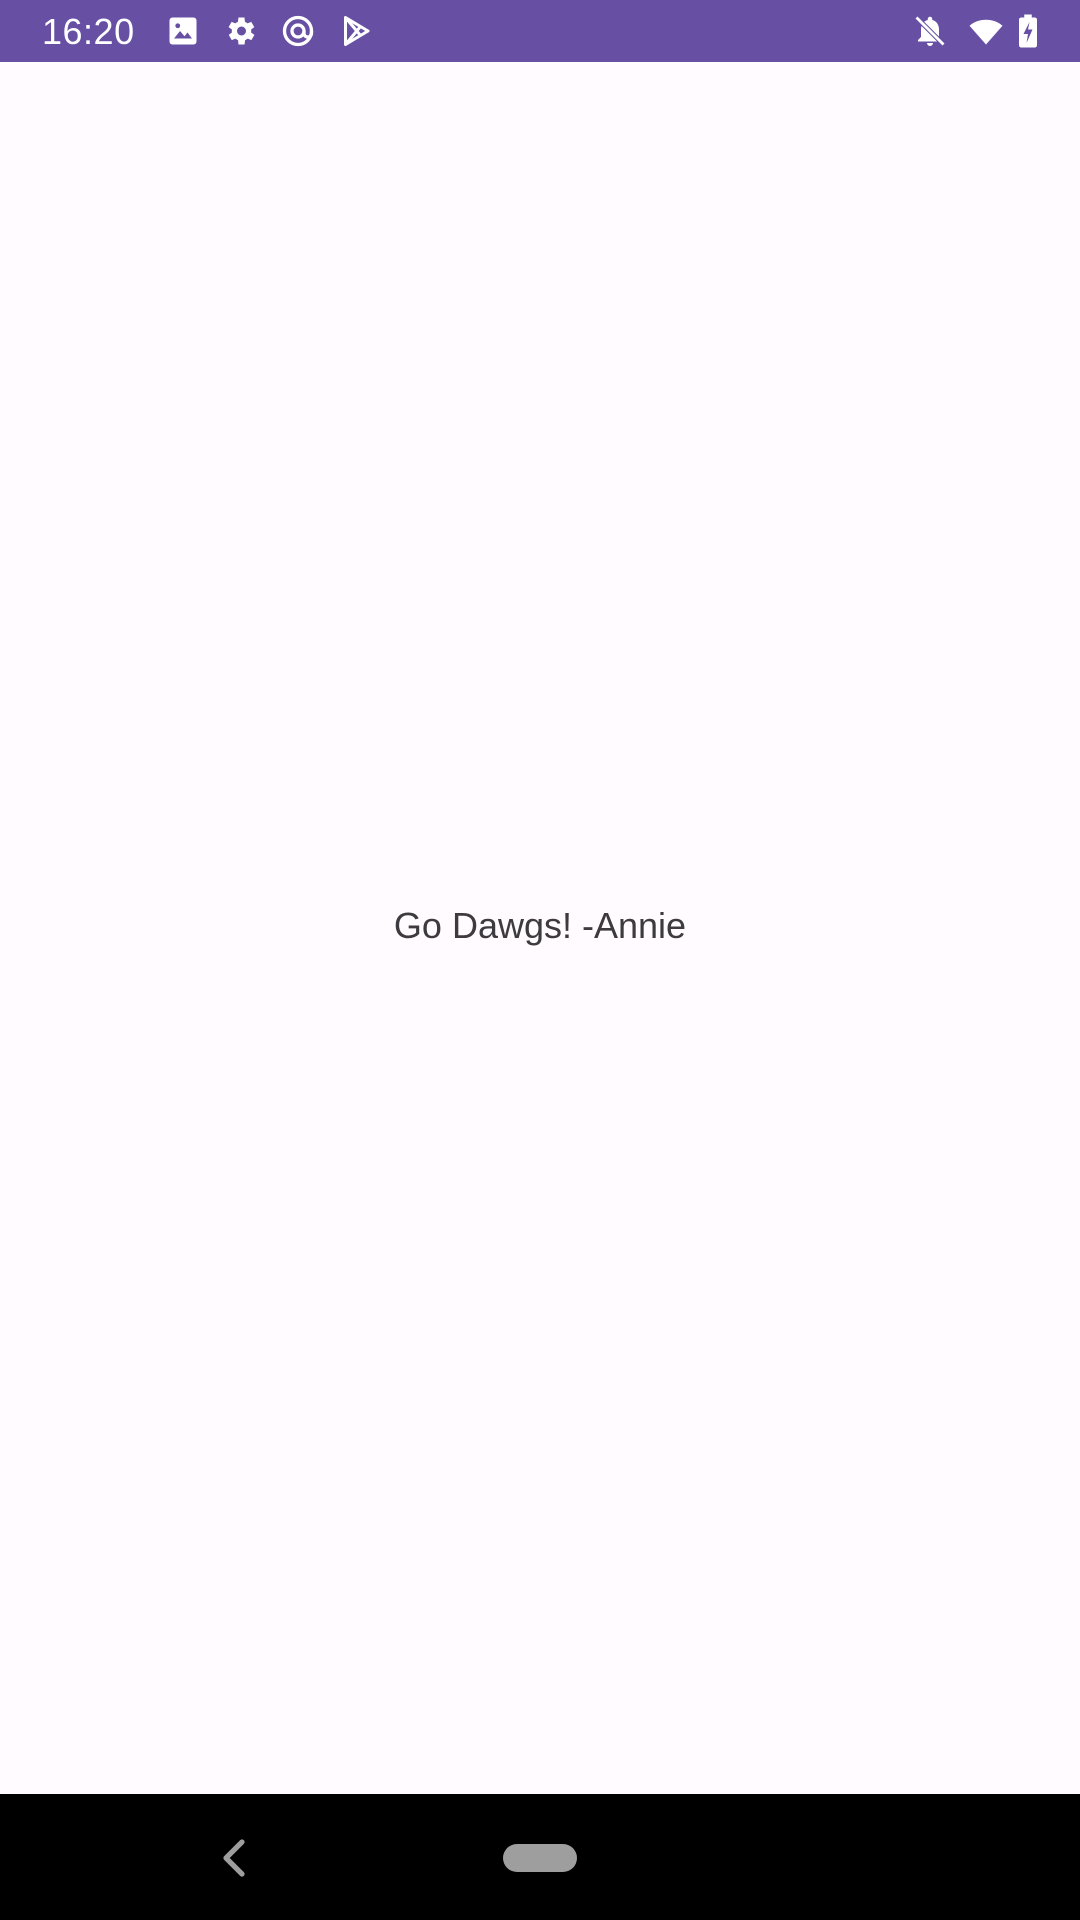 The height and width of the screenshot is (1920, 1080). I want to click on navigation-bar, so click(540, 1857).